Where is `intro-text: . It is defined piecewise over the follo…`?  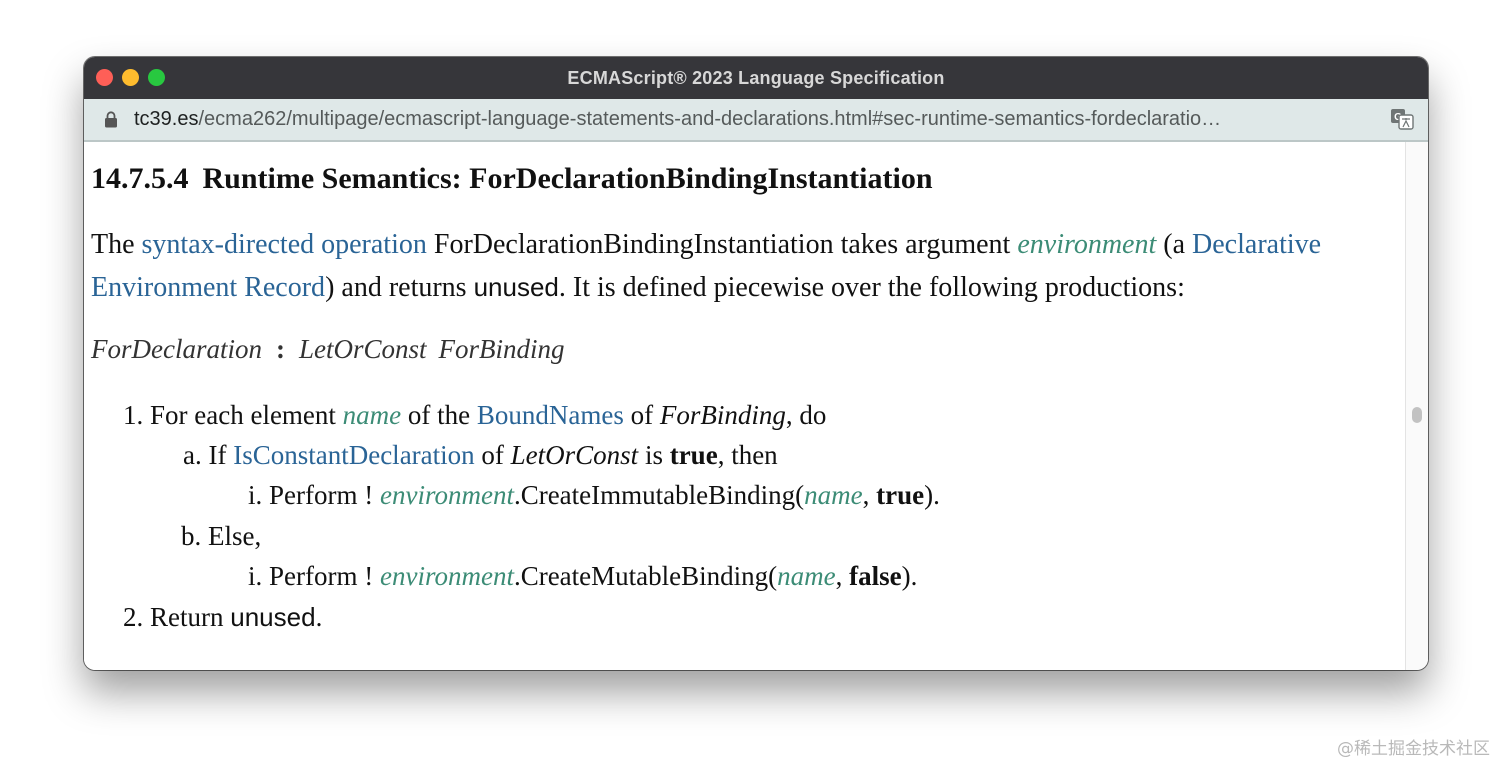
intro-text: . It is defined piecewise over the follo… is located at coordinates (871, 287).